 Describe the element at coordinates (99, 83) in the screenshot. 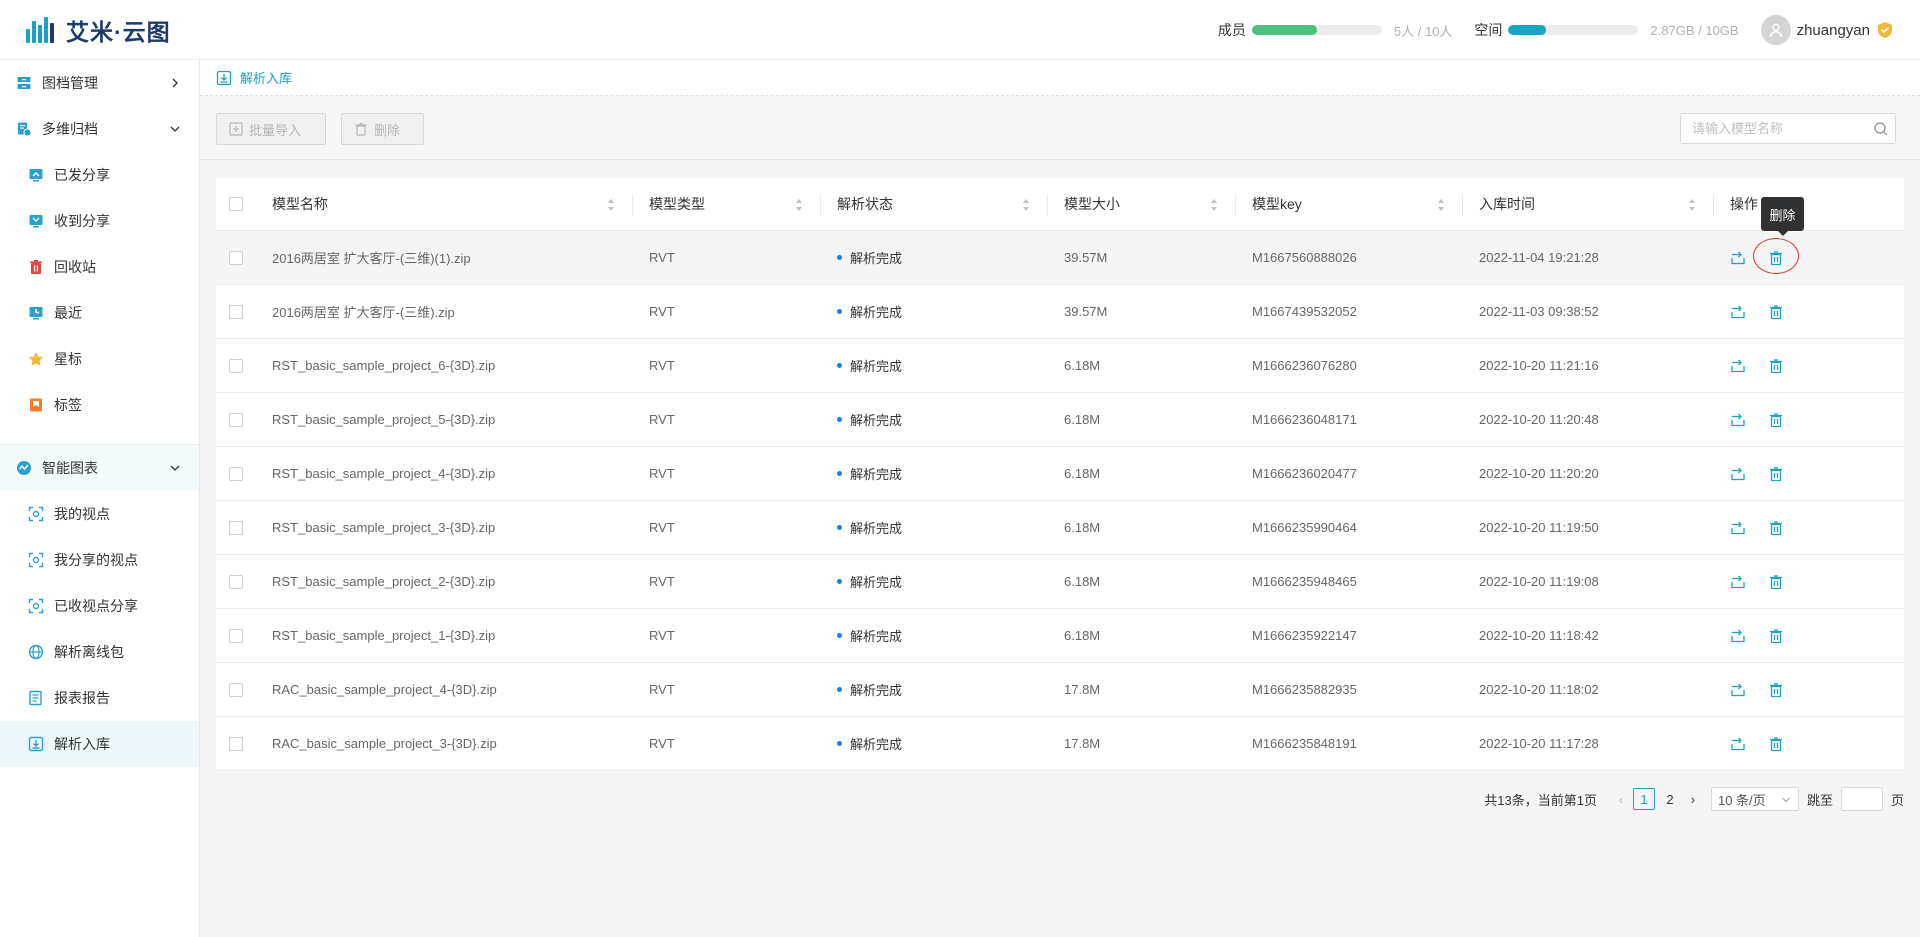

I see `sidebar-group-archive: 图档管理` at that location.